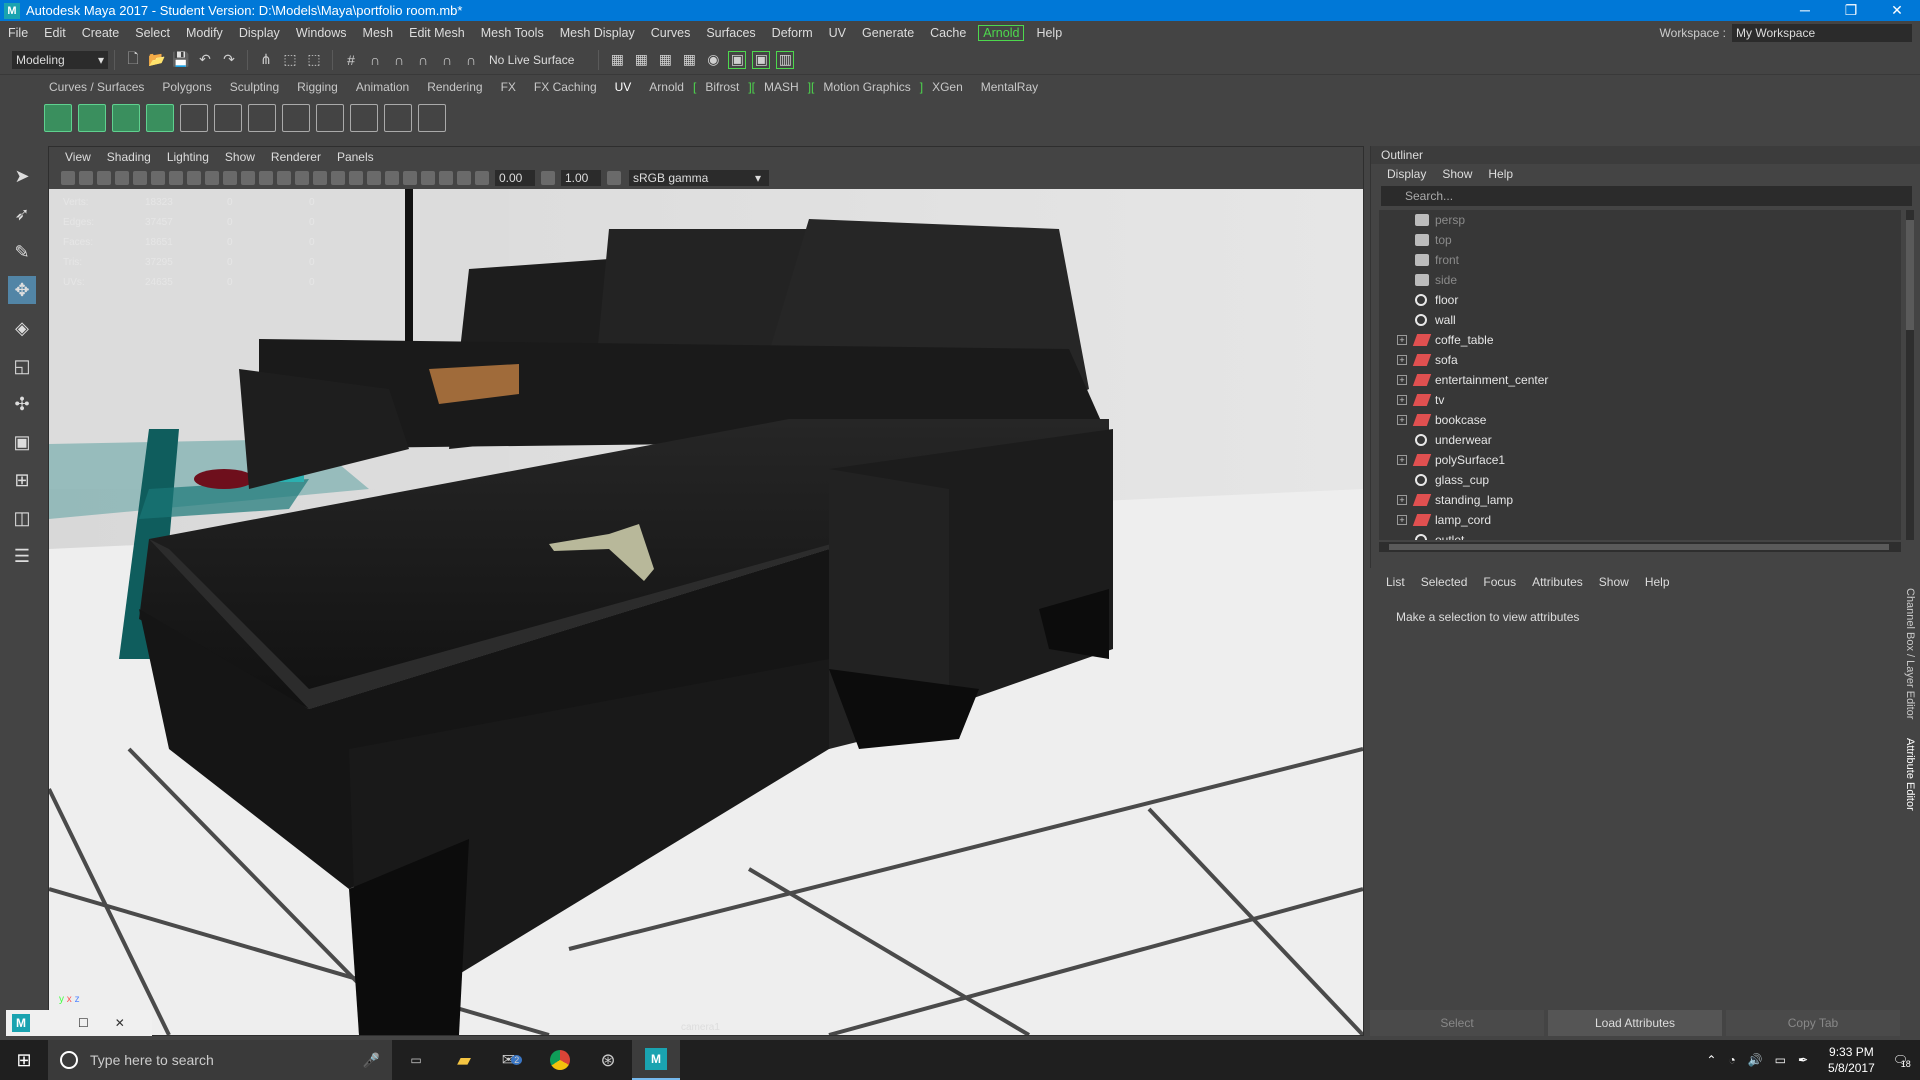 Image resolution: width=1920 pixels, height=1080 pixels. What do you see at coordinates (1001, 33) in the screenshot?
I see `menu-arnold: Arnold` at bounding box center [1001, 33].